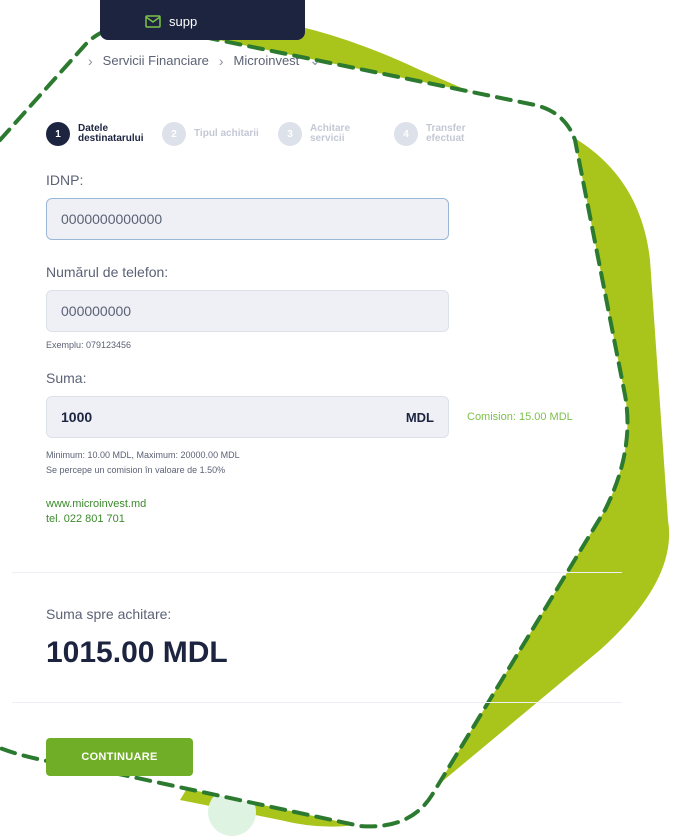 The image size is (682, 838). Describe the element at coordinates (247, 219) in the screenshot. I see `idnp-input: 0000000000000` at that location.